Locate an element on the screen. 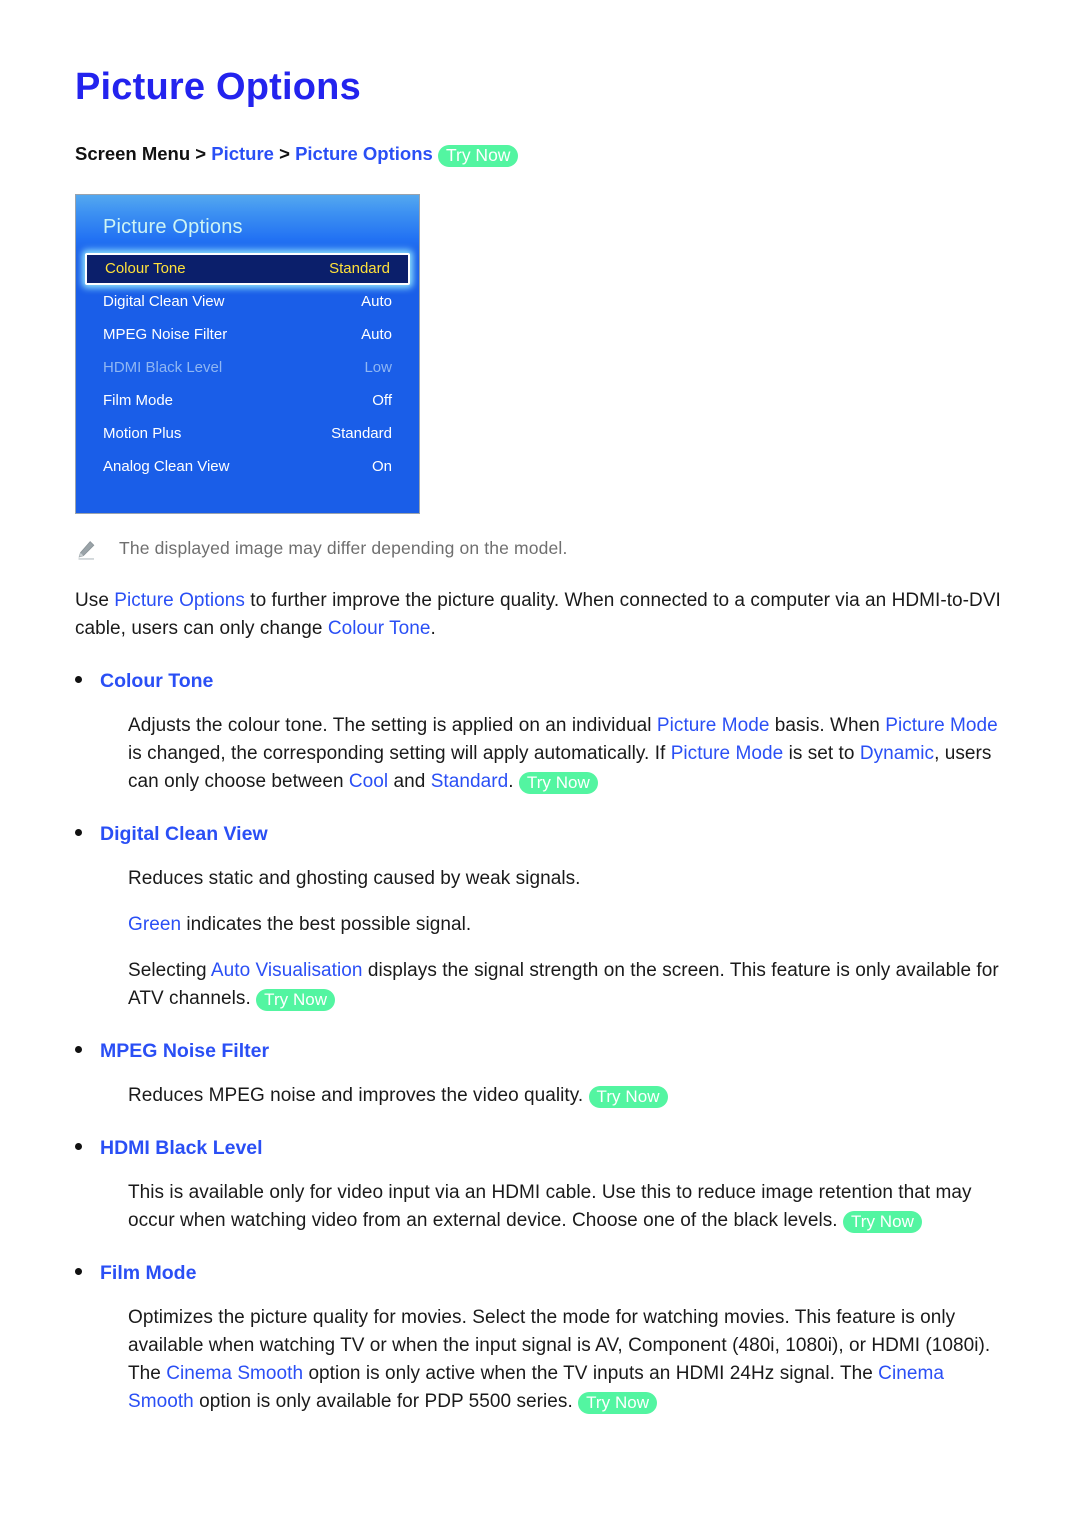  tv-menu-row-label: MPEG Noise Filter is located at coordinates (165, 334).